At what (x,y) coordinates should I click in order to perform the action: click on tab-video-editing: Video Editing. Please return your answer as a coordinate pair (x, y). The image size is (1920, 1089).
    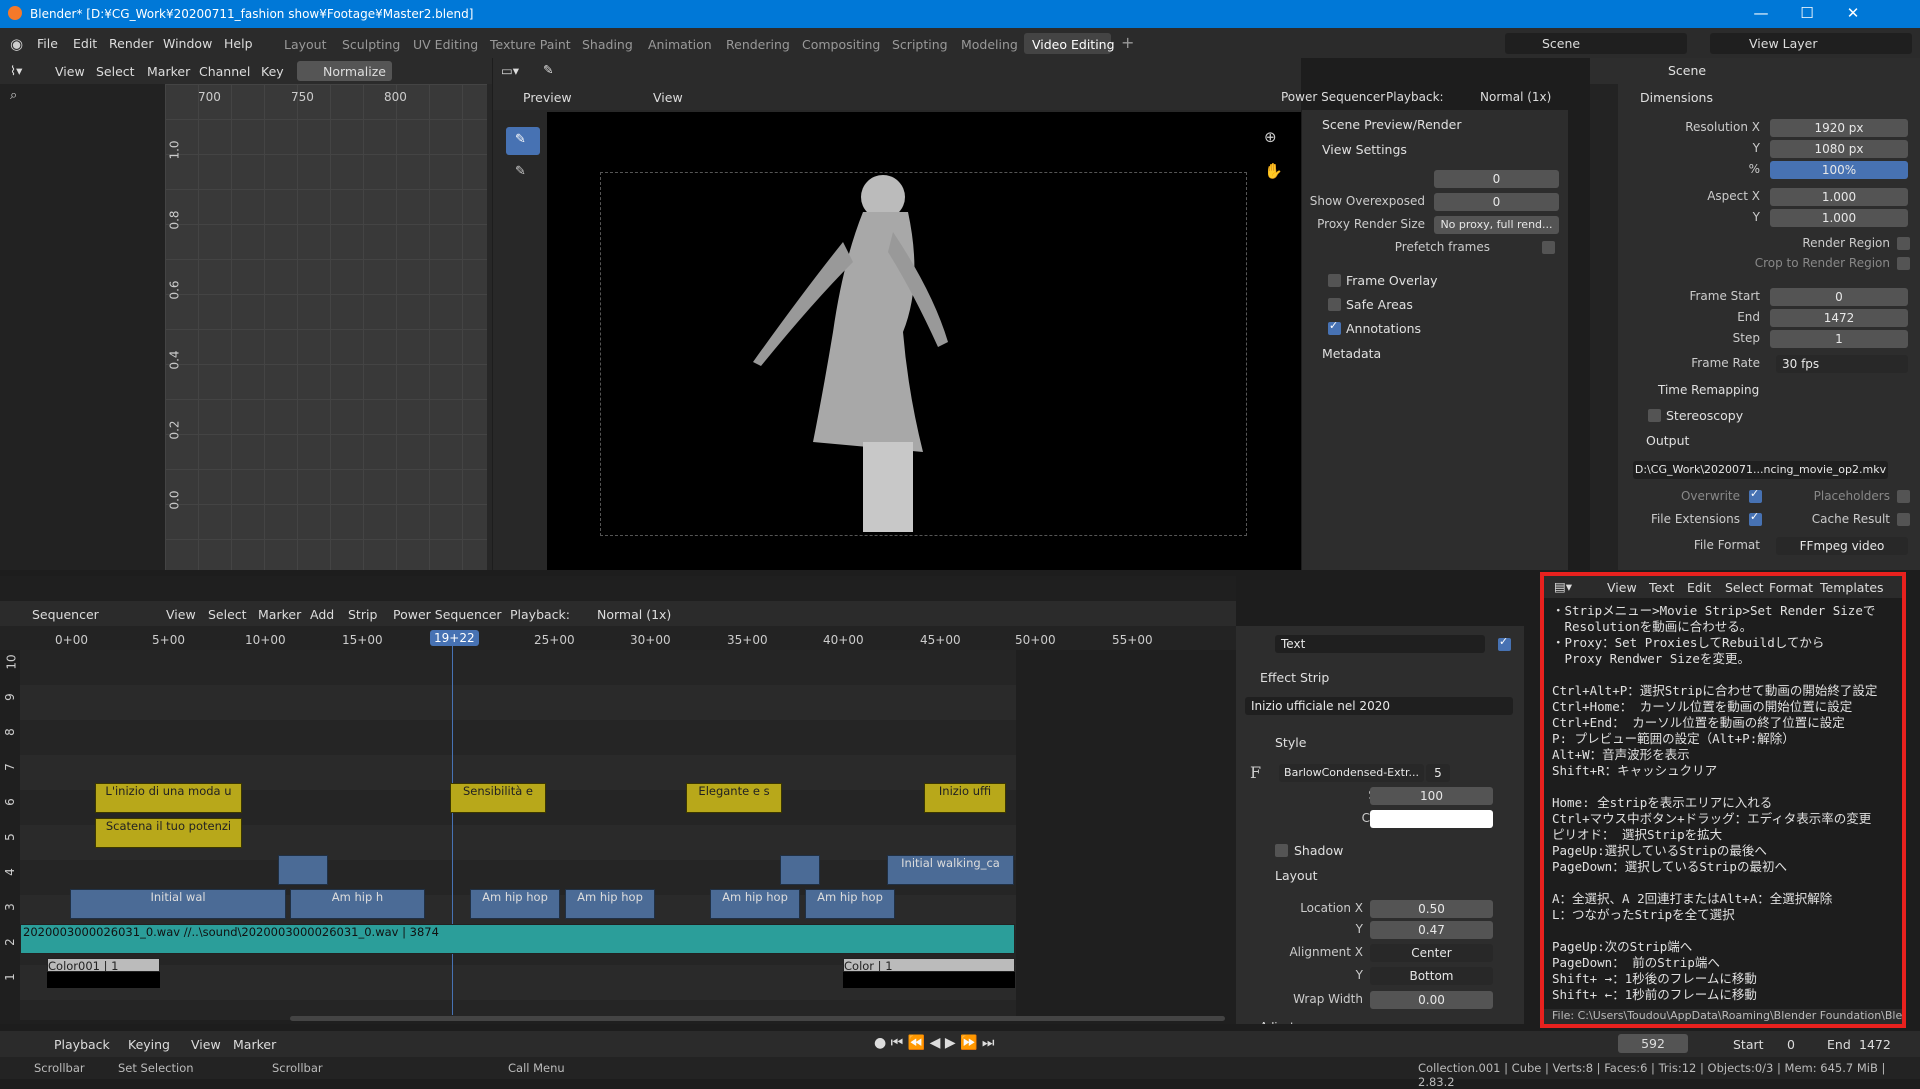
    Looking at the image, I should click on (1073, 44).